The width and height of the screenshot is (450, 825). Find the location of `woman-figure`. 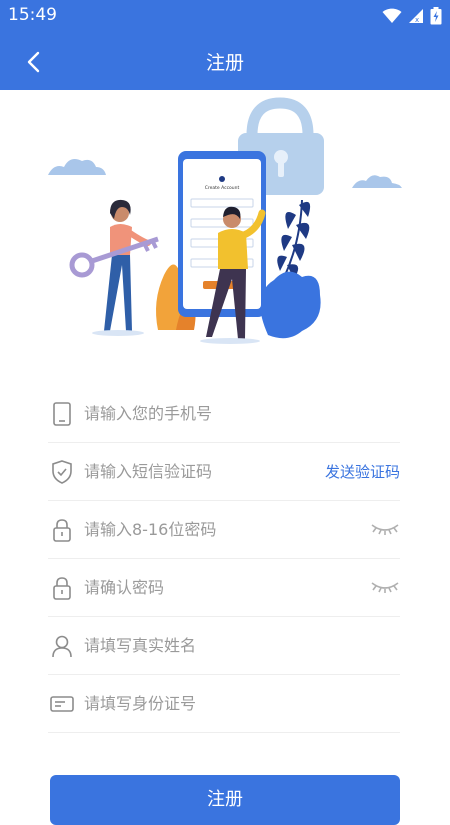

woman-figure is located at coordinates (114, 267).